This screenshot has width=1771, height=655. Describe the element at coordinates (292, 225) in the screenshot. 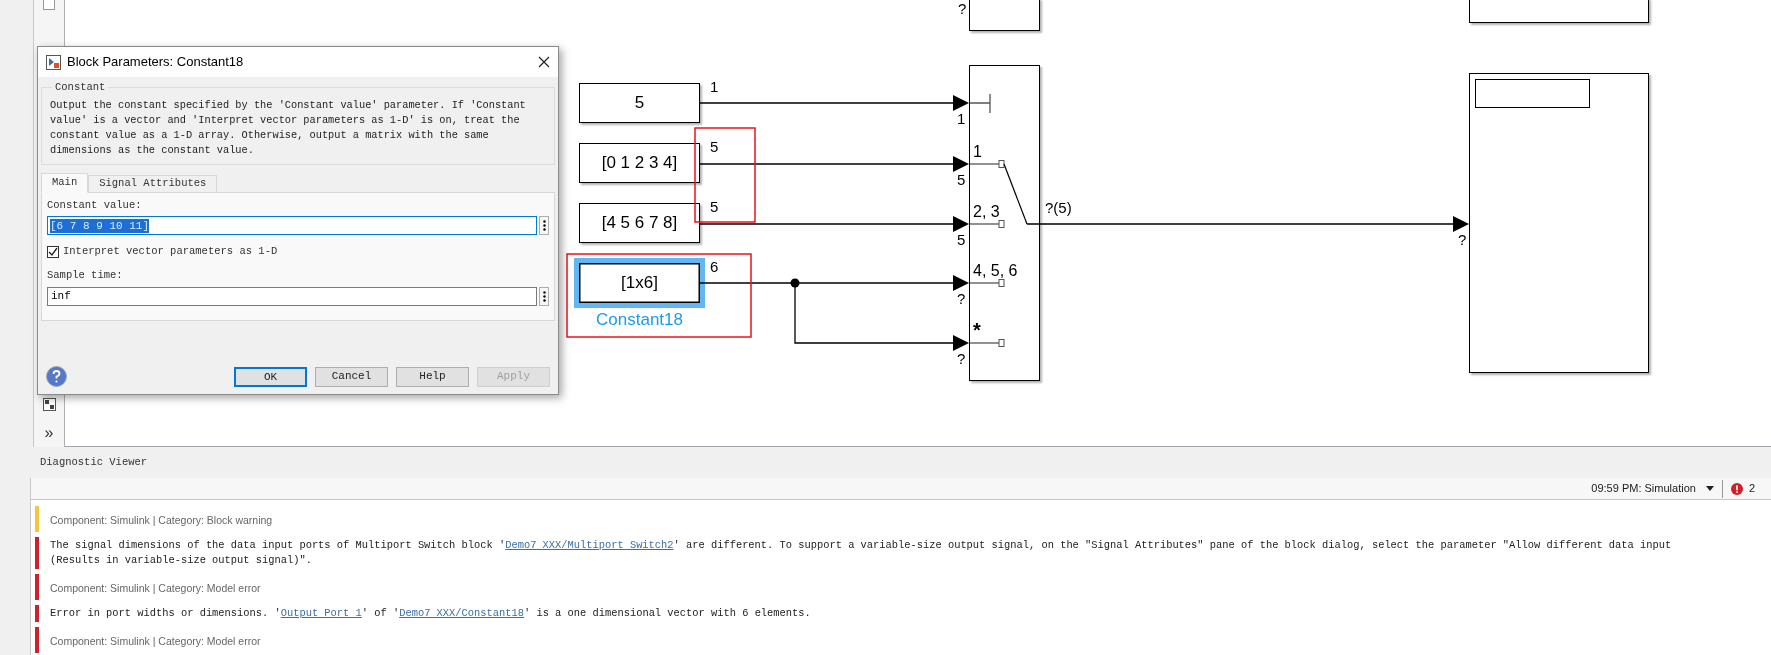

I see `constant-value-field: [6 7 8 9 10 11]` at that location.